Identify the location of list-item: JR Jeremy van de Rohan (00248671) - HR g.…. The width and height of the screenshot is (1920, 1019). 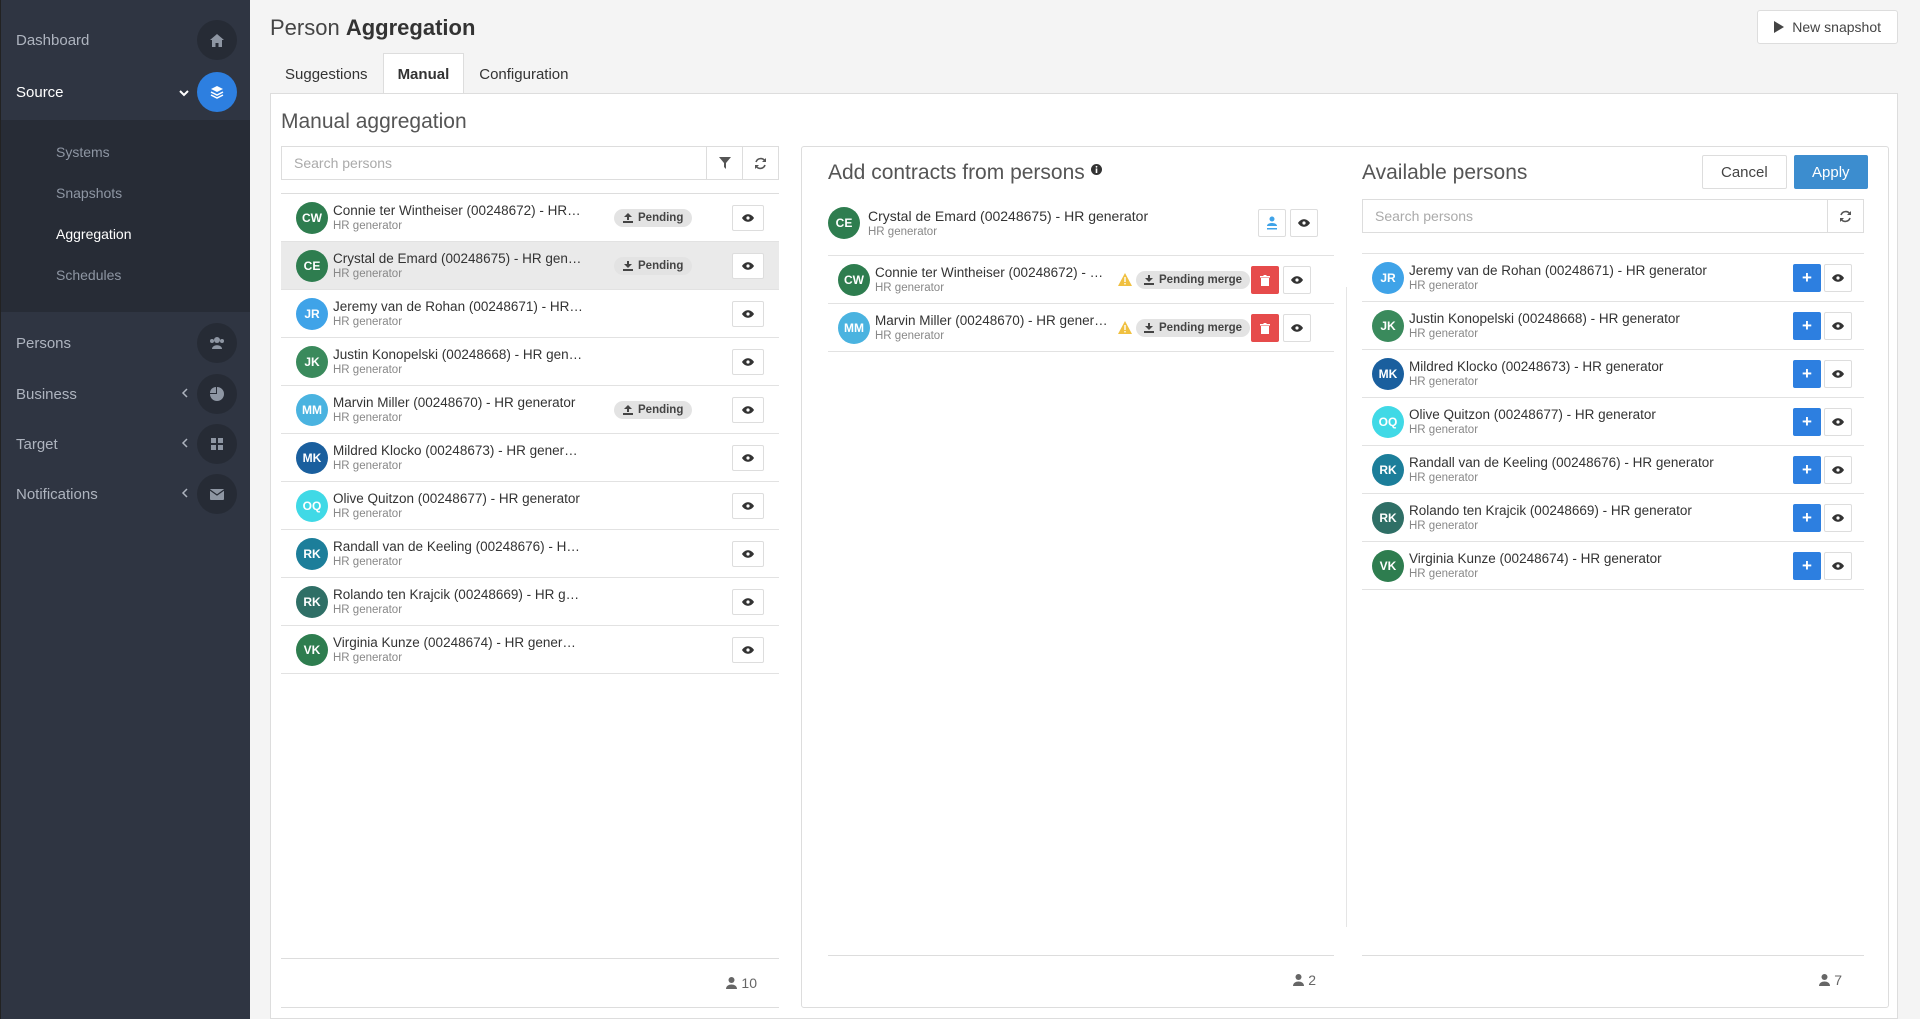
(530, 314).